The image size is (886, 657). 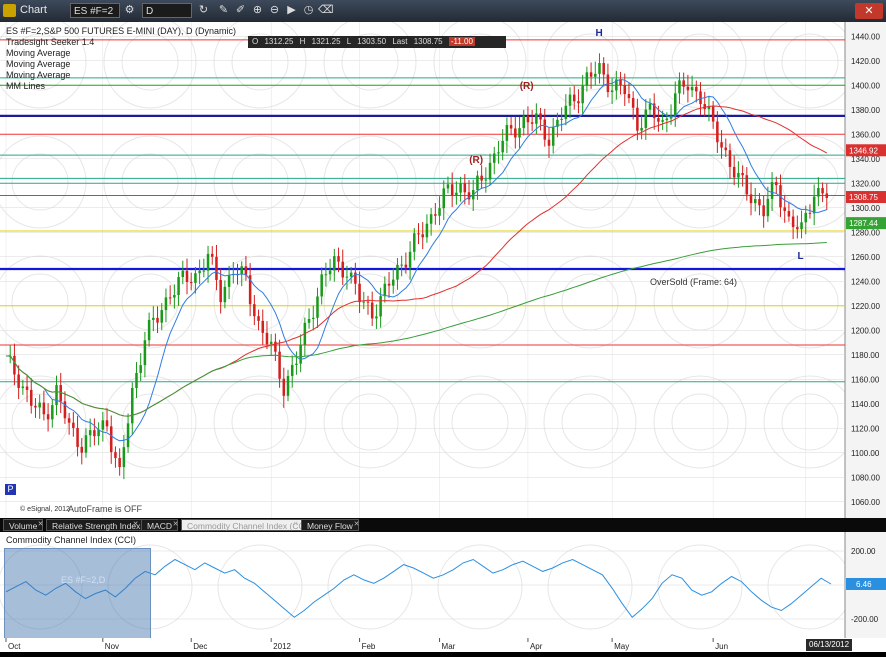 I want to click on current-date-badge: 06/13/2012, so click(x=829, y=645).